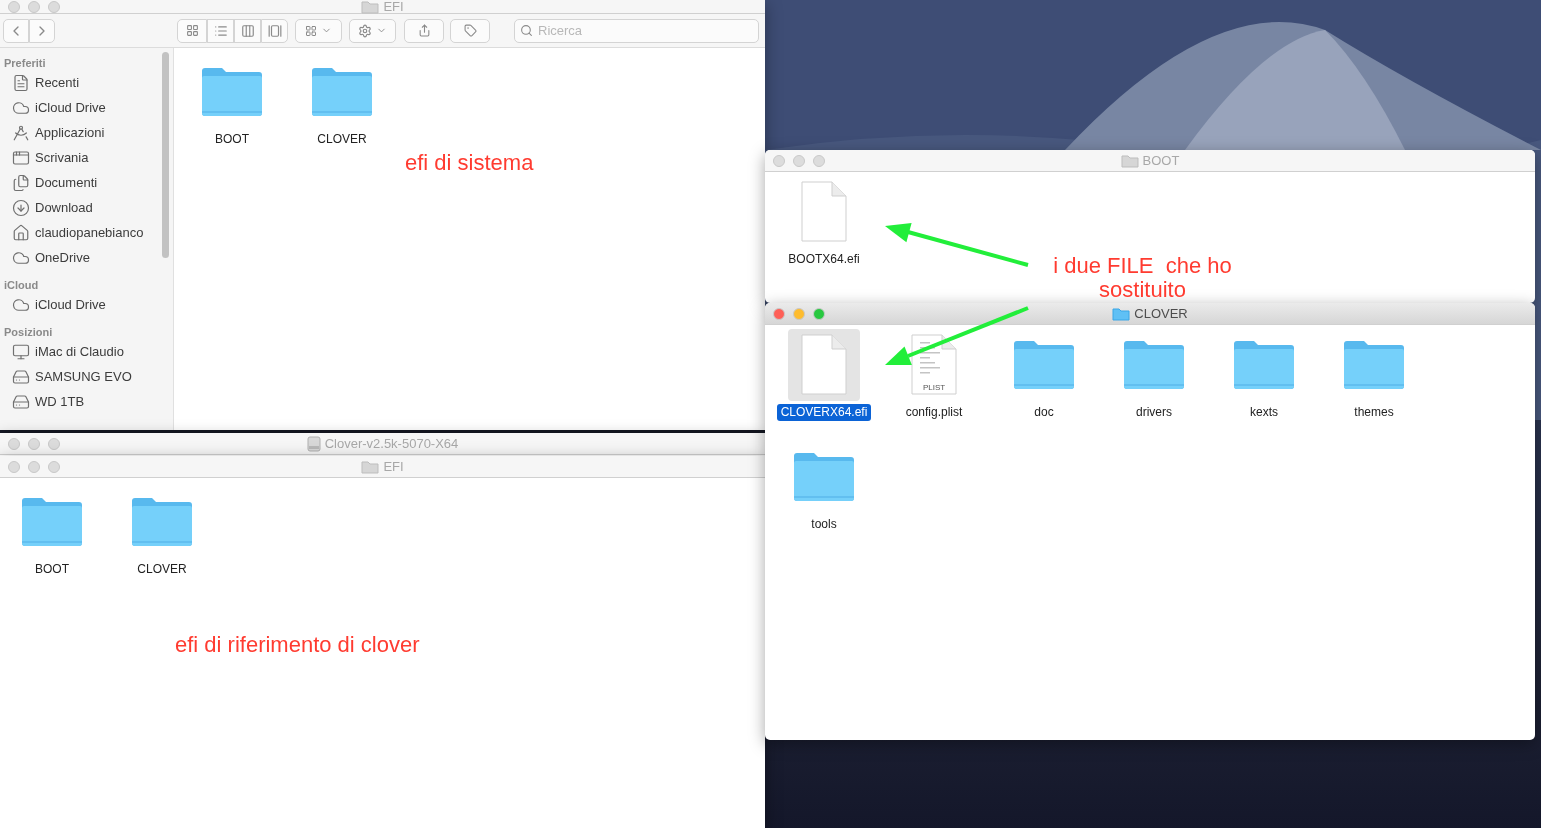  What do you see at coordinates (1374, 412) in the screenshot?
I see `file-name: themes` at bounding box center [1374, 412].